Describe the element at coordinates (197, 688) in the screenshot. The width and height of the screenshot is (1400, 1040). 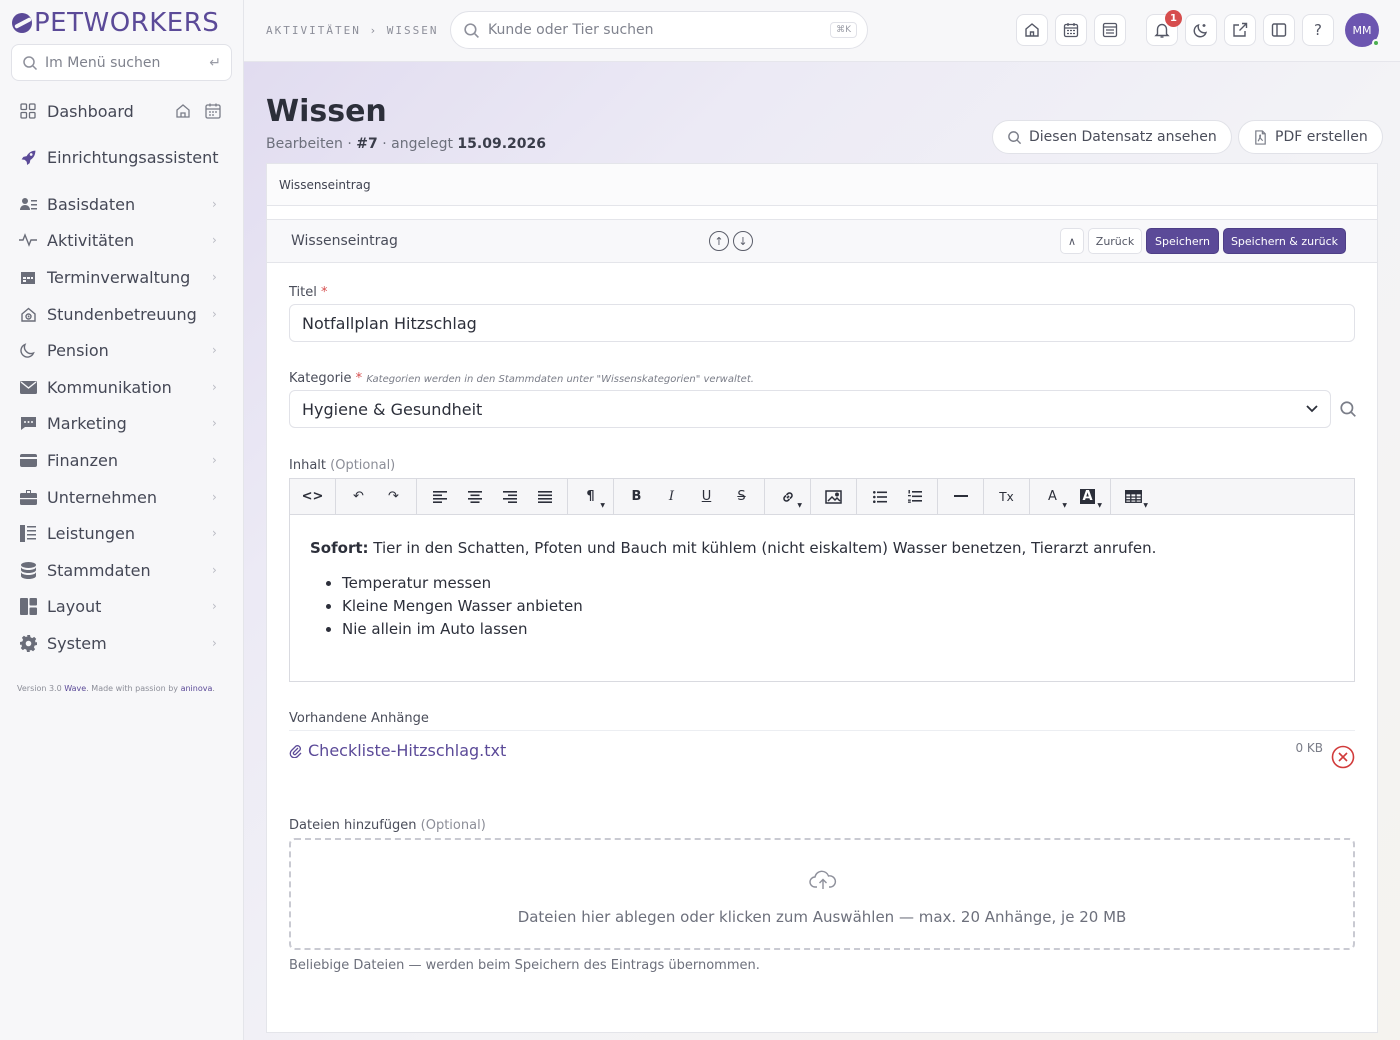
I see `company-link: aninova` at that location.